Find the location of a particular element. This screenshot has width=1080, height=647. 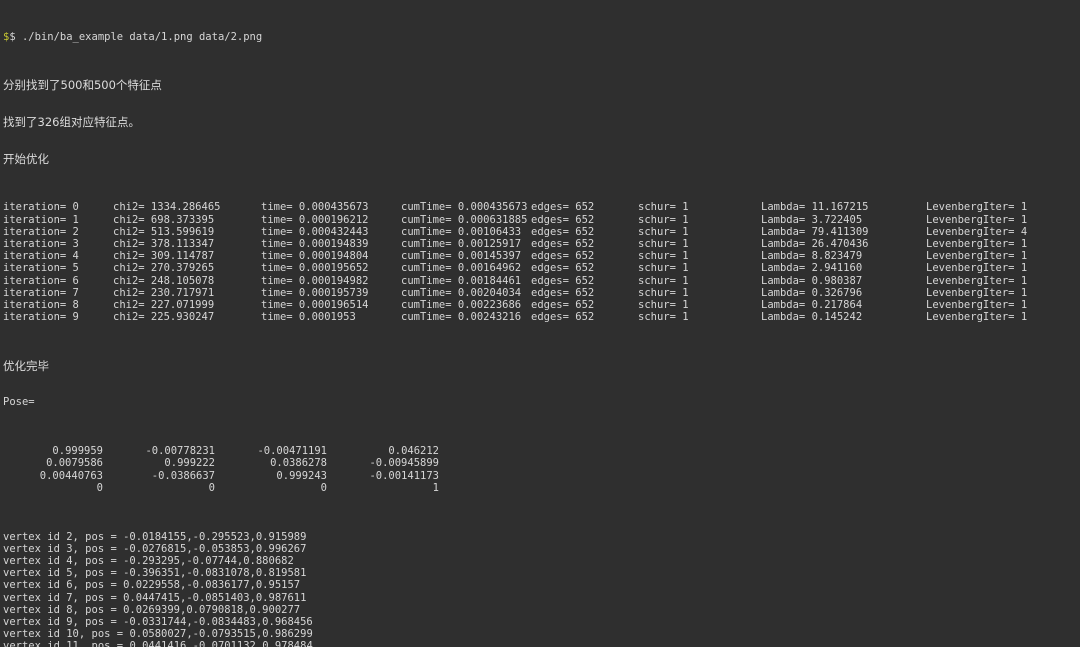

iteration-cell-chi2: chi2= 225.930247 is located at coordinates (164, 317).